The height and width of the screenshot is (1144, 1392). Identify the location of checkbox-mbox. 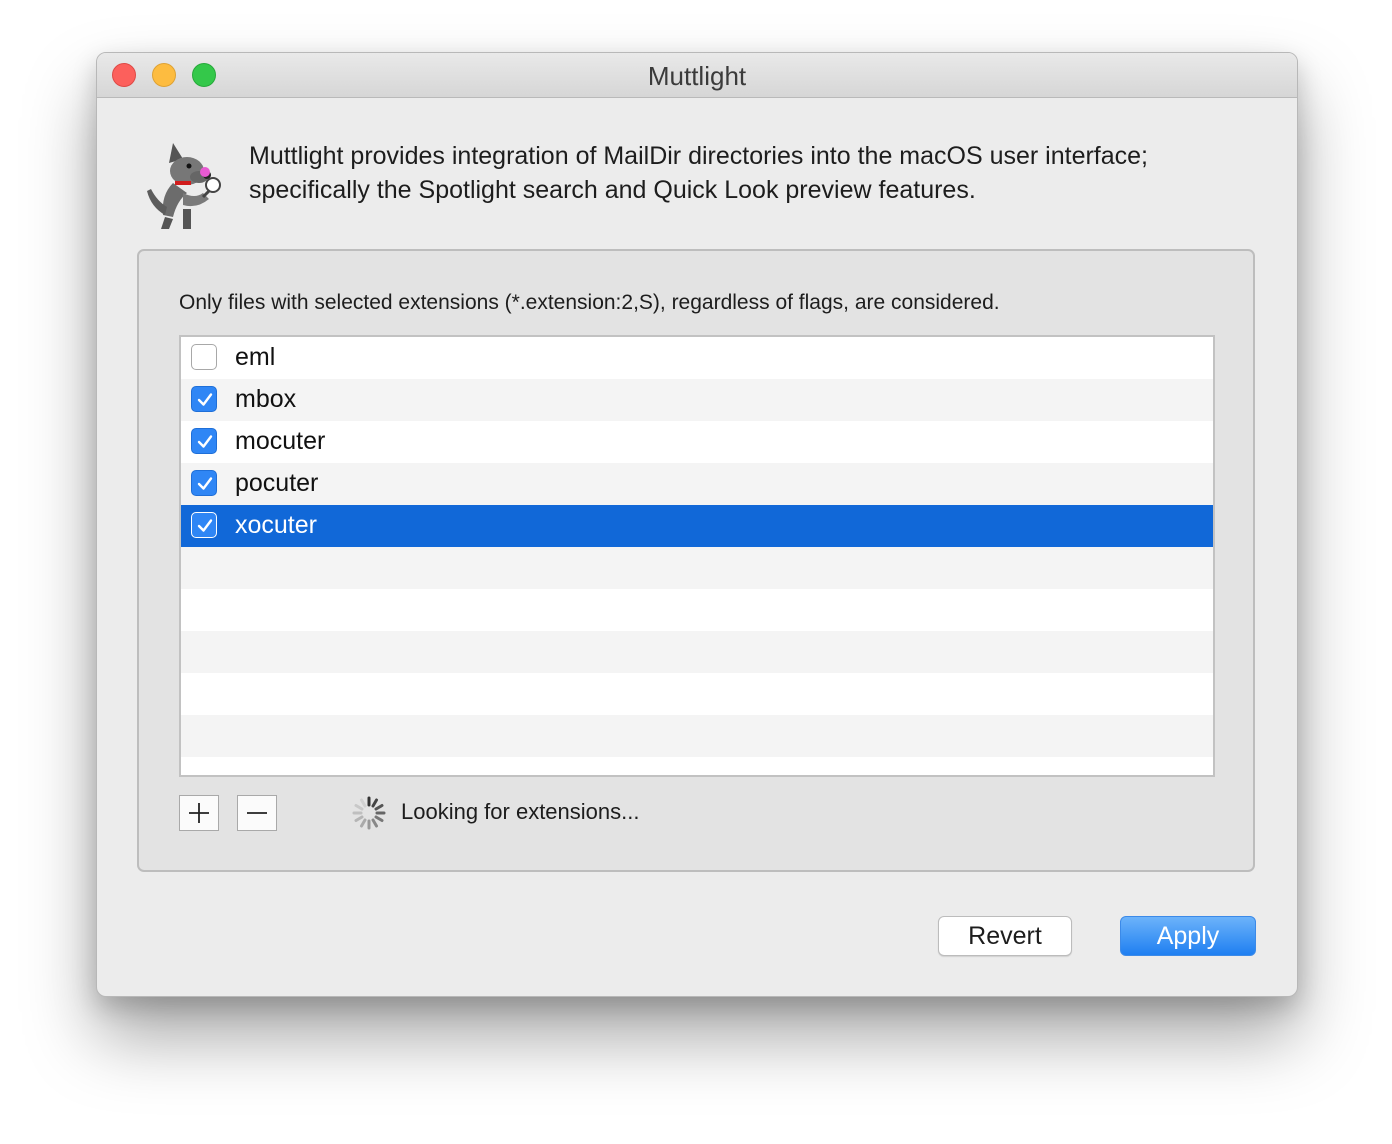
(204, 399).